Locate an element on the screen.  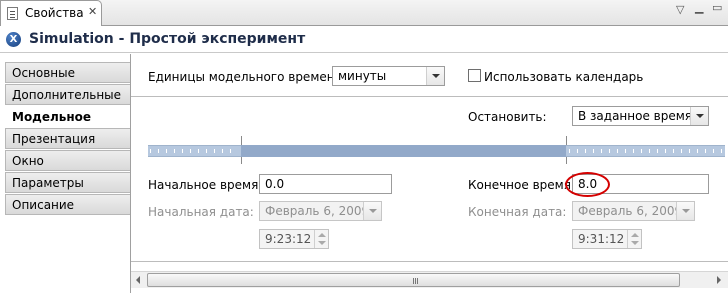
end-time-label: Конечное время: is located at coordinates (521, 185).